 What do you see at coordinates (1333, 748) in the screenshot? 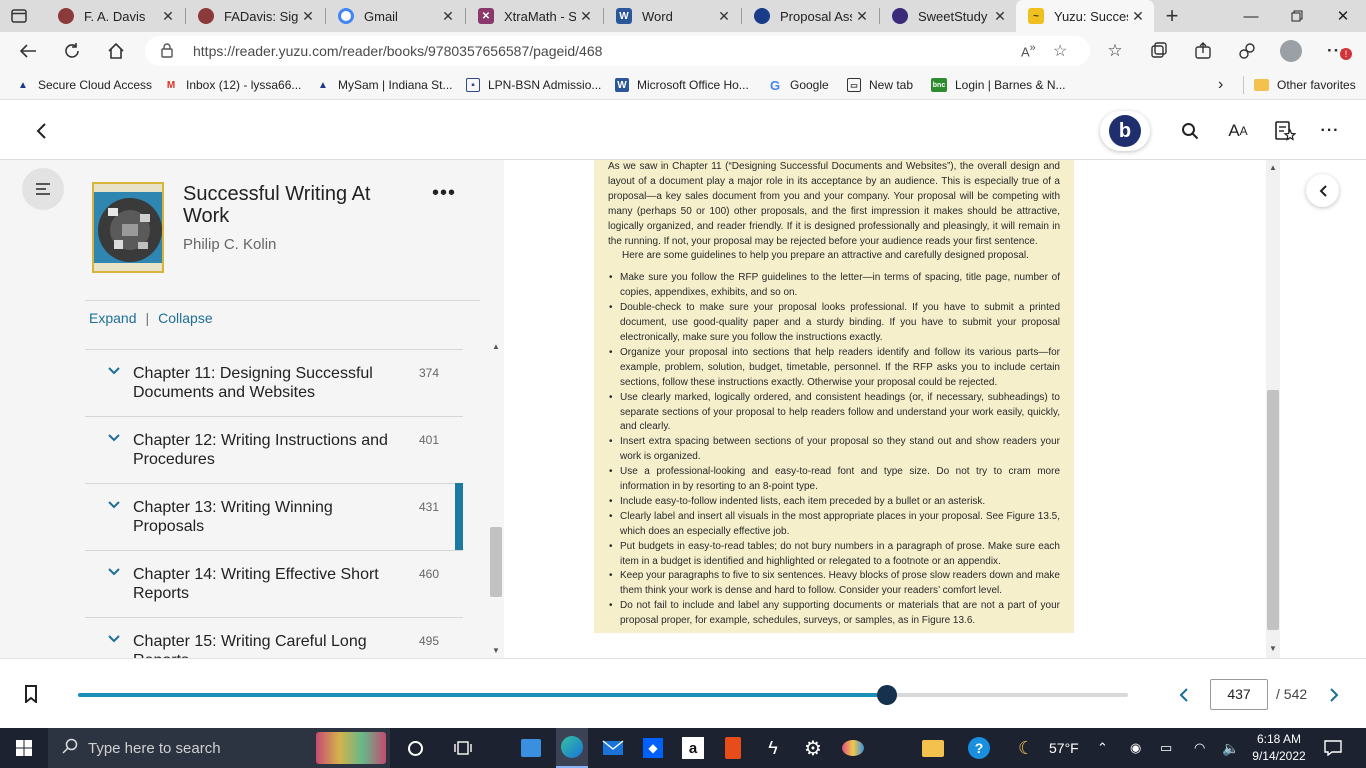
I see `notifications-icon` at bounding box center [1333, 748].